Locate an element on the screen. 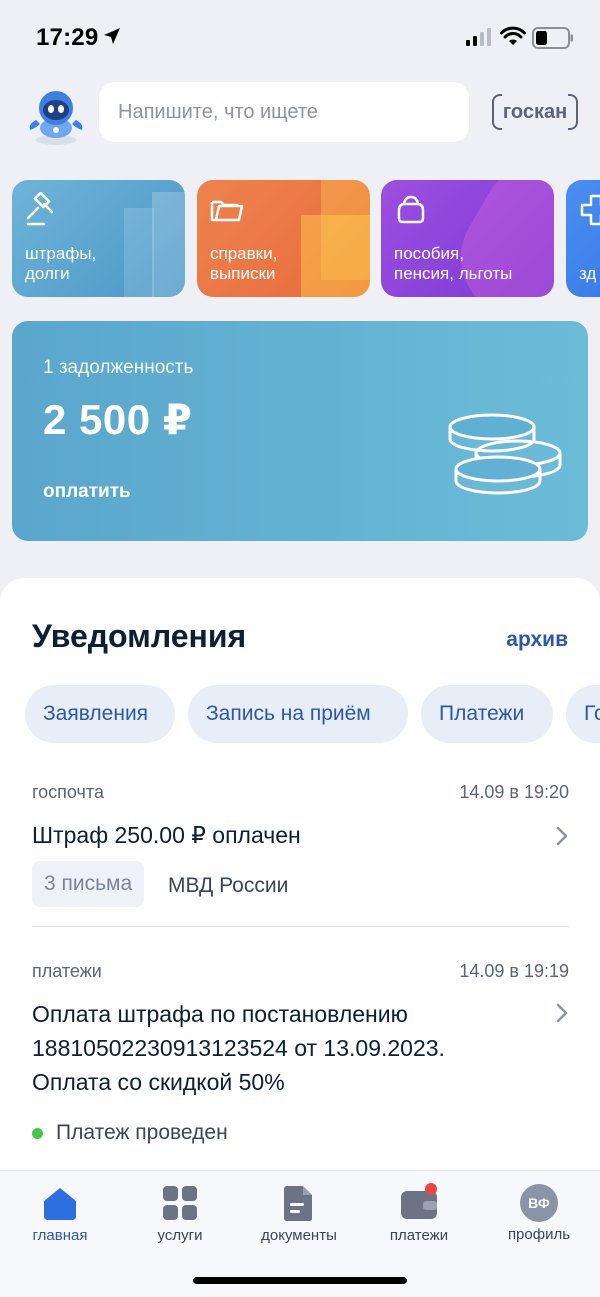 This screenshot has width=600, height=1297. notification-title: Штраф 250.00 ₽ оплачен is located at coordinates (166, 835).